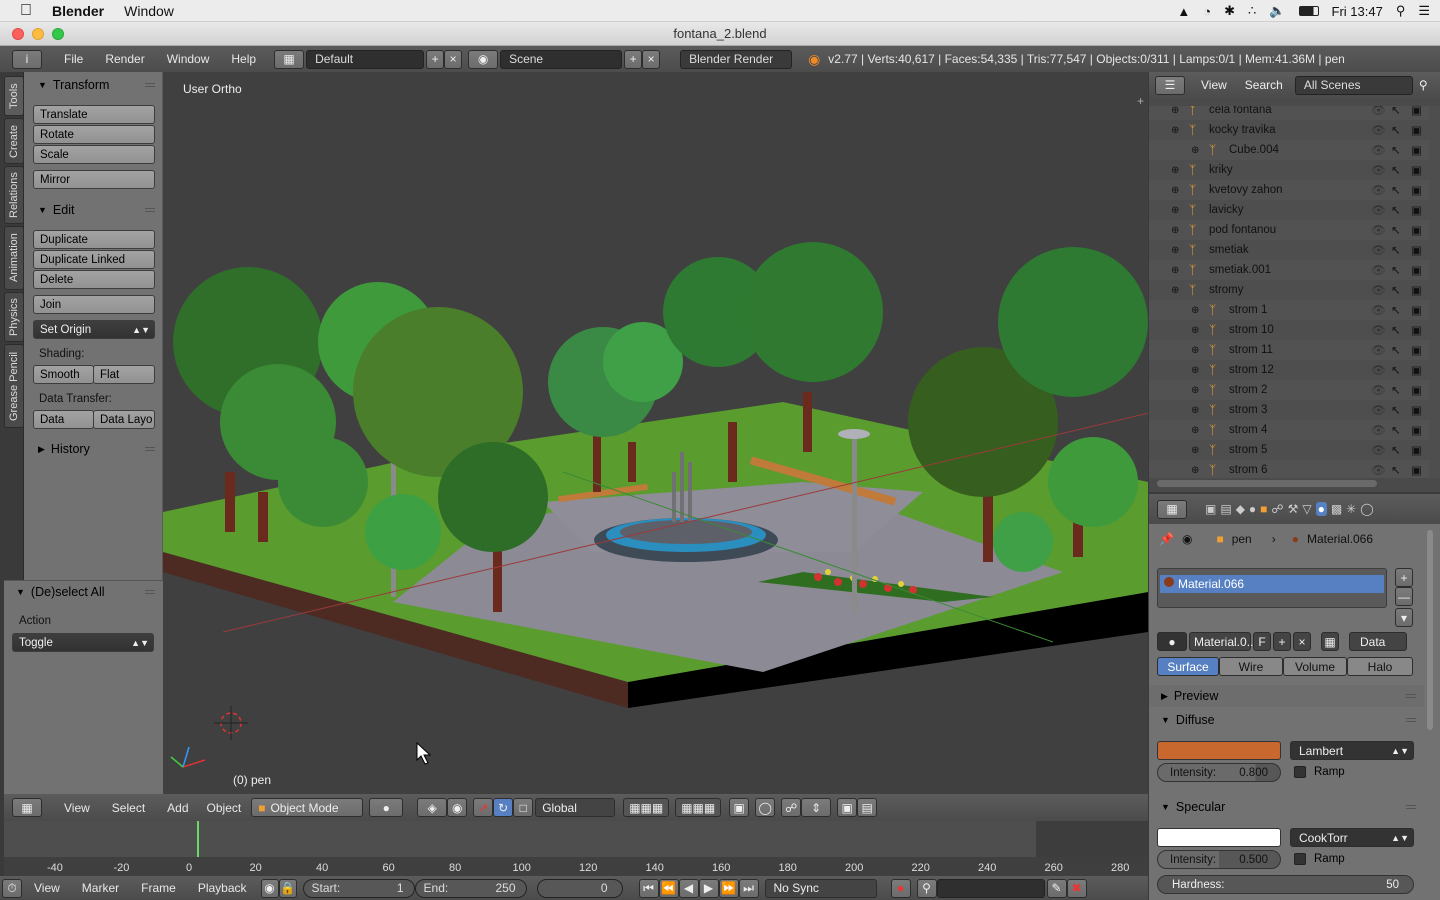  What do you see at coordinates (1277, 509) in the screenshot?
I see `constraints-tab-icon: ☍` at bounding box center [1277, 509].